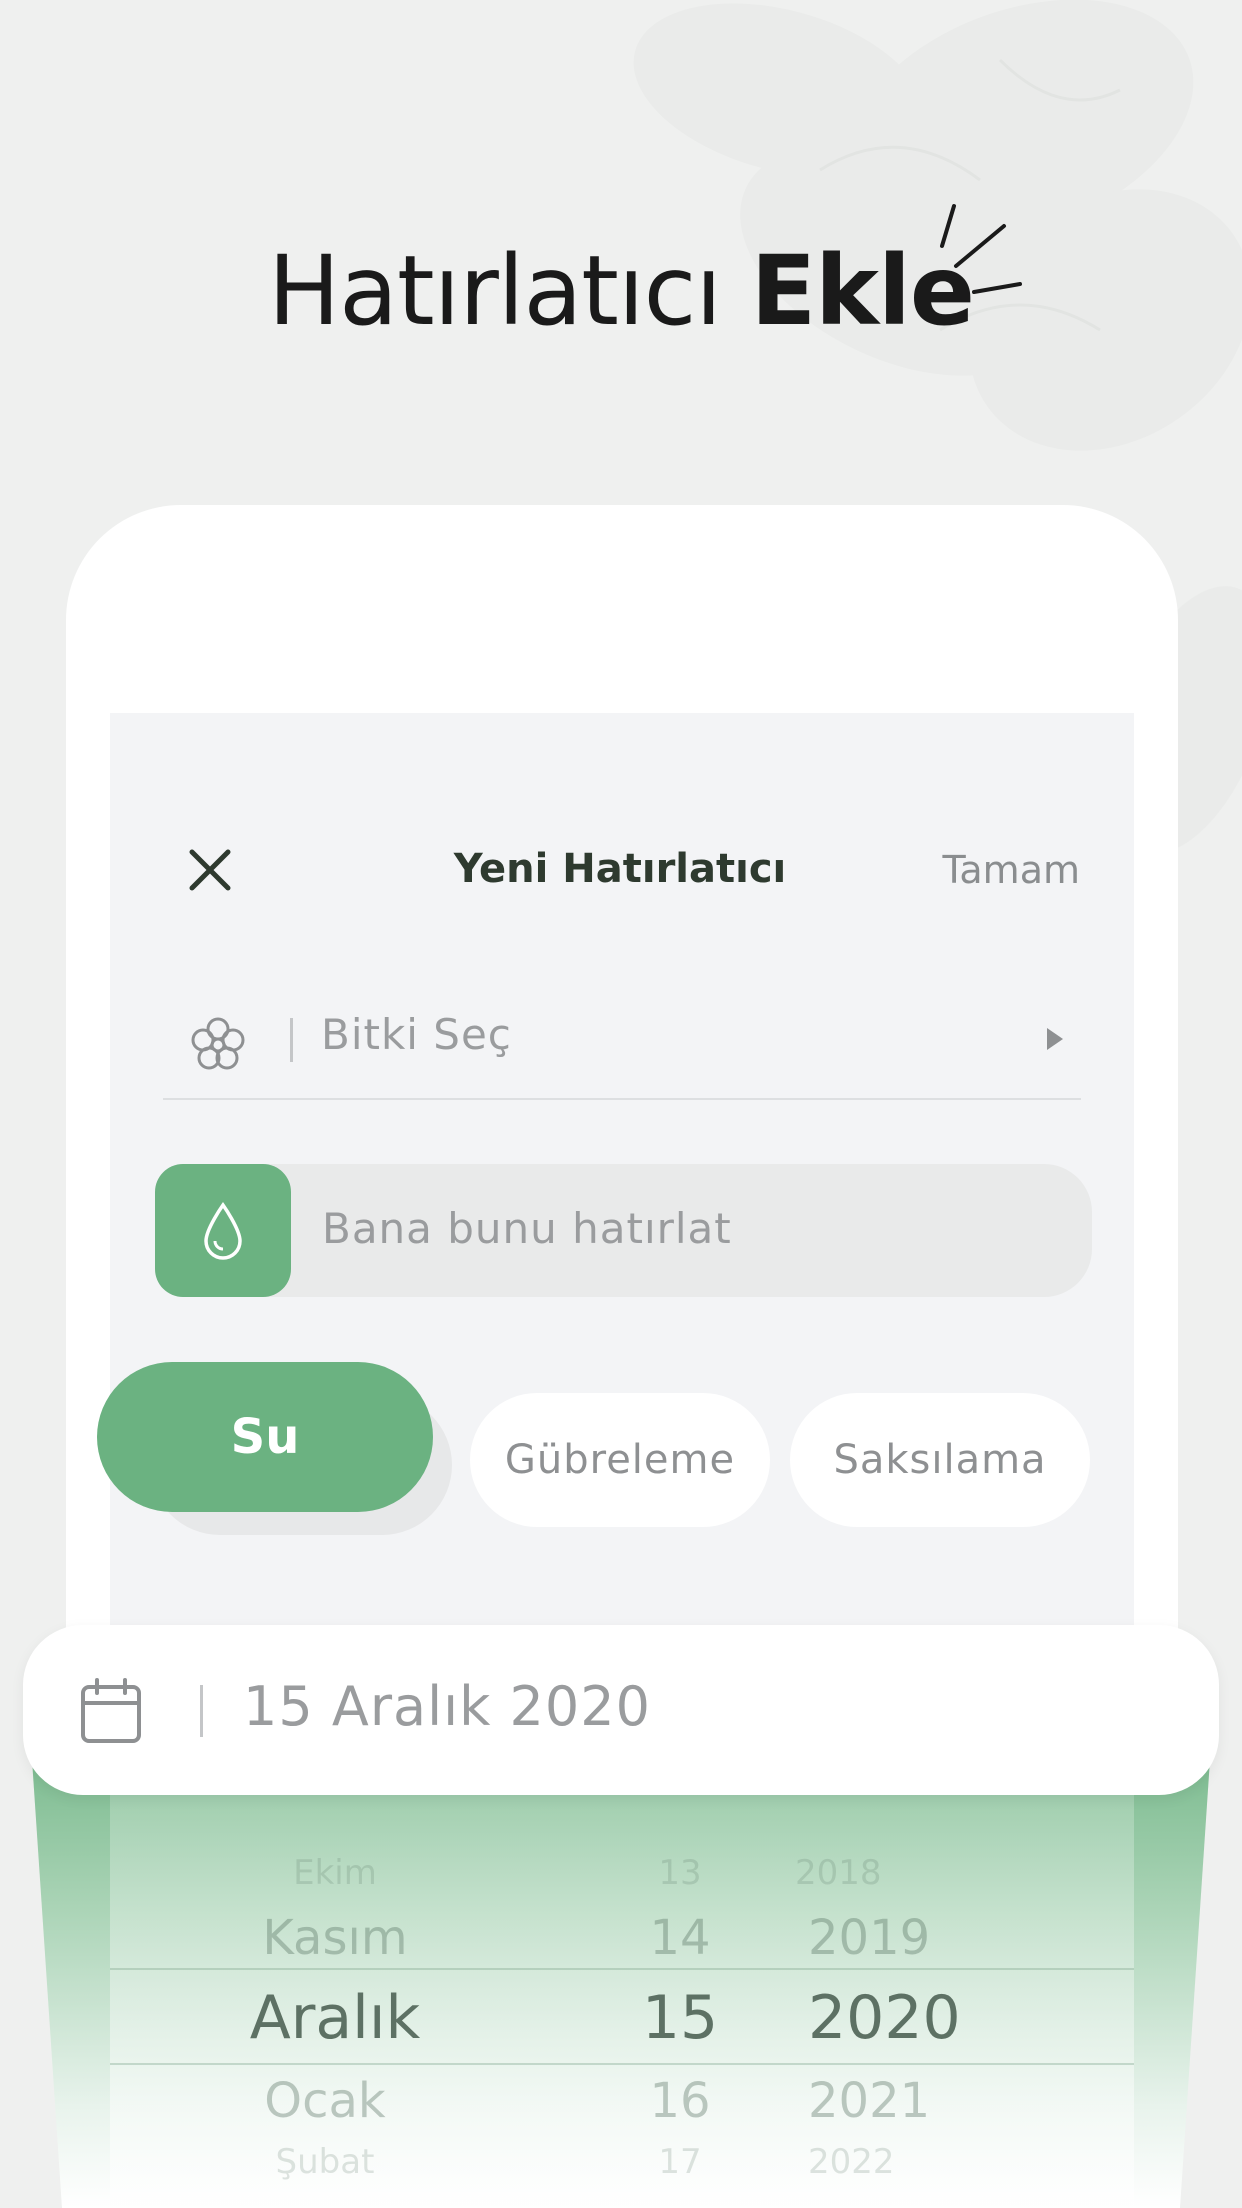  Describe the element at coordinates (335, 2018) in the screenshot. I see `picker-month-selected: Aralık` at that location.